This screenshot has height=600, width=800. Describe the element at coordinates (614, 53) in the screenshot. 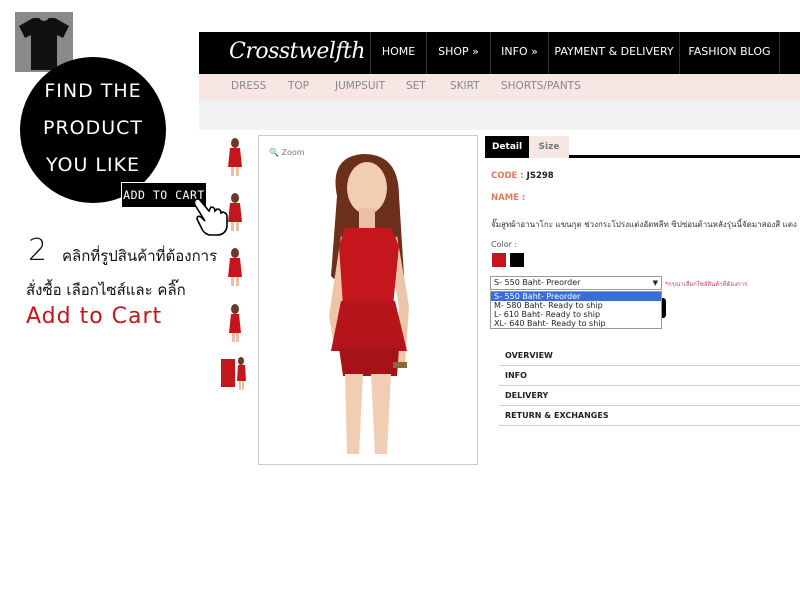

I see `nav-payment-delivery: PAYMENT & DELIVERY` at that location.